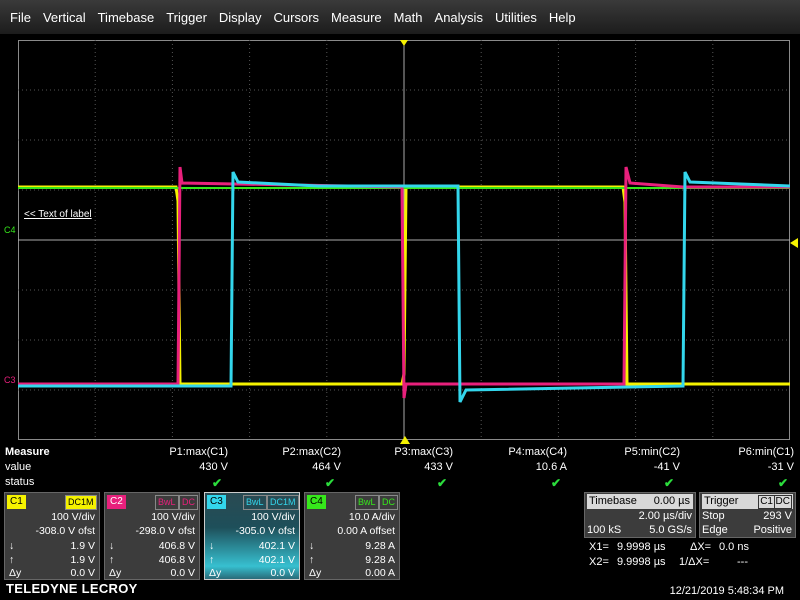 The height and width of the screenshot is (600, 800). What do you see at coordinates (18, 467) in the screenshot?
I see `value-row-label: value` at bounding box center [18, 467].